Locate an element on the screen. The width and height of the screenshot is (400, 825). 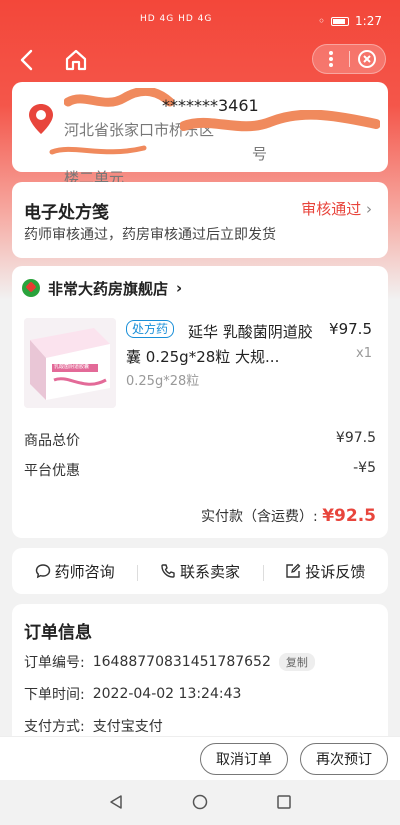
complaint-feedback-label: 投诉反馈 is located at coordinates (335, 571).